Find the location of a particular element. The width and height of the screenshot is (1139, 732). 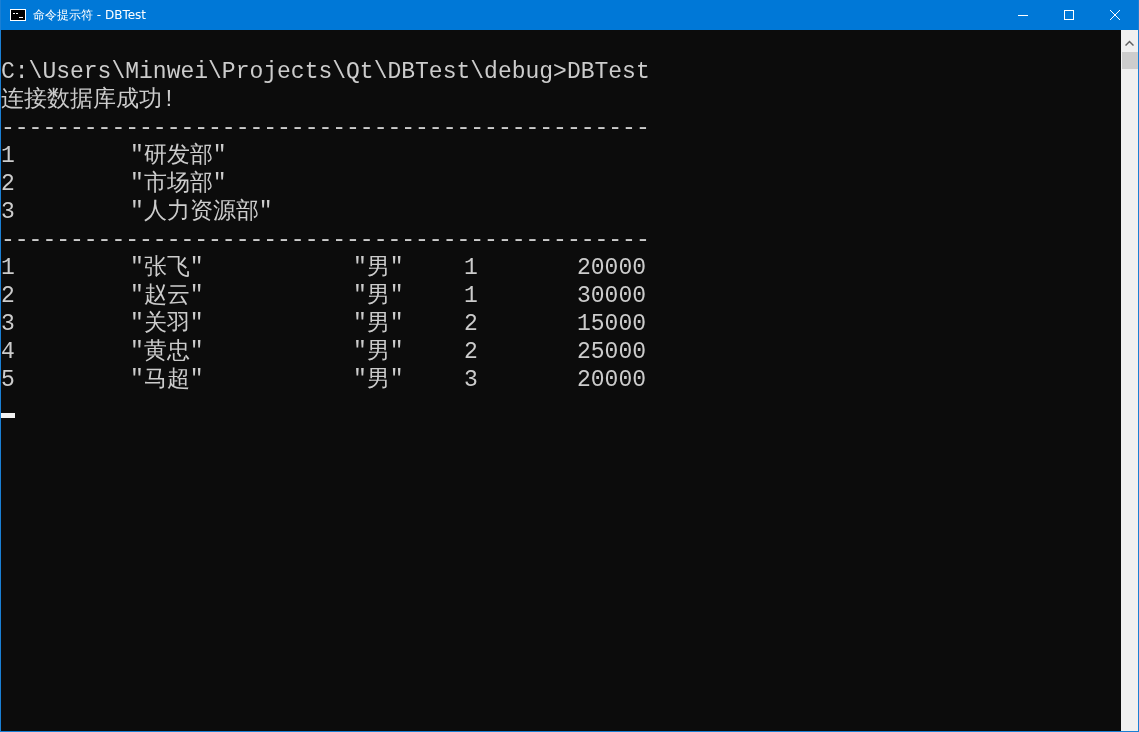

console-text: C:\Users\Minwei\Projects\Qt\DBTest\debug>DBTest is located at coordinates (325, 72).